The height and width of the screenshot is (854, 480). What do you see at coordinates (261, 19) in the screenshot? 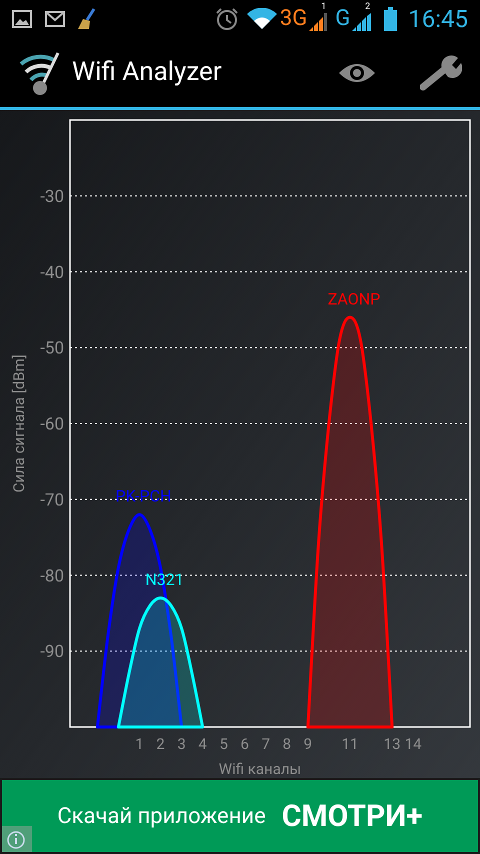
I see `wifi-icon` at bounding box center [261, 19].